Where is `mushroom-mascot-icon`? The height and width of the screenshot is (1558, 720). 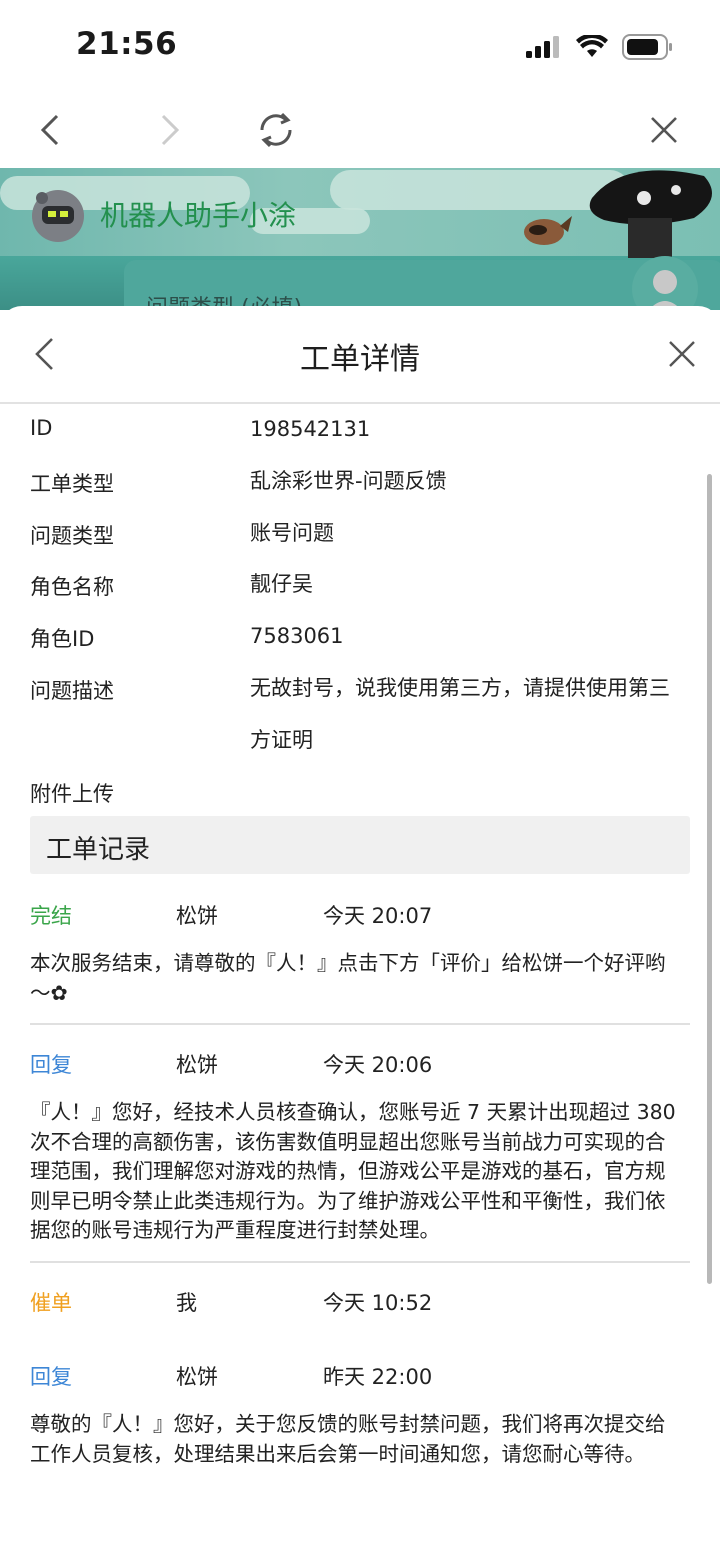
mushroom-mascot-icon is located at coordinates (650, 214).